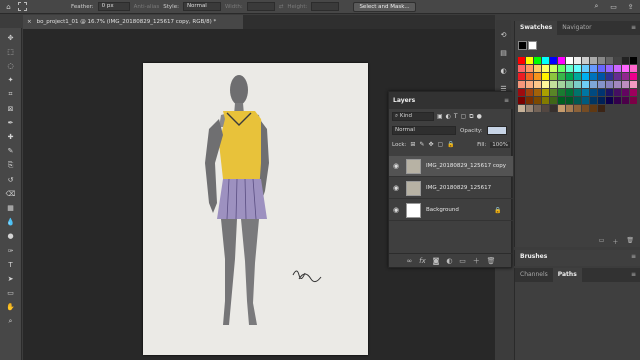  Describe the element at coordinates (455, 210) in the screenshot. I see `layer-name: Background` at that location.